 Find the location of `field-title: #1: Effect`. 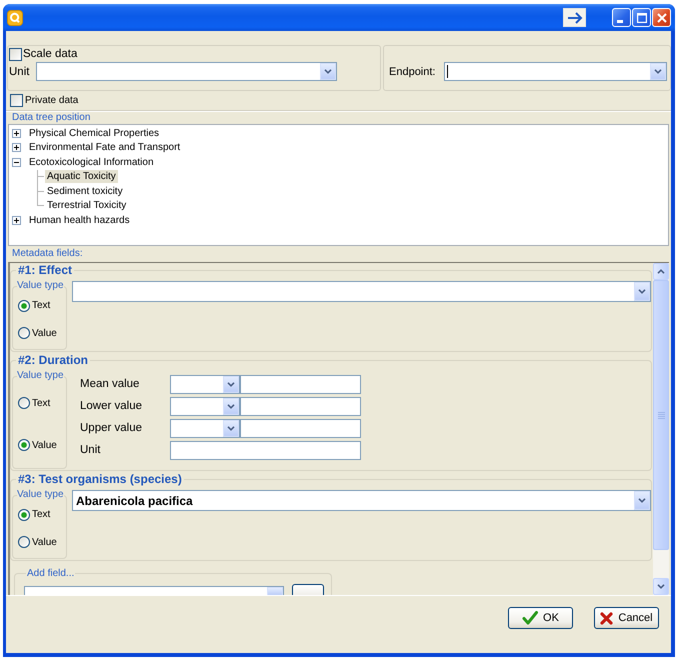

field-title: #1: Effect is located at coordinates (45, 270).